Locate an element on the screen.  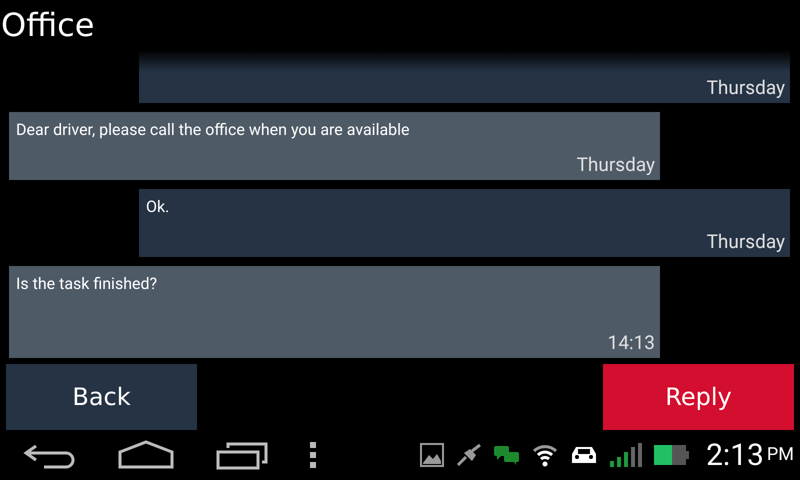
chat-icon is located at coordinates (507, 455).